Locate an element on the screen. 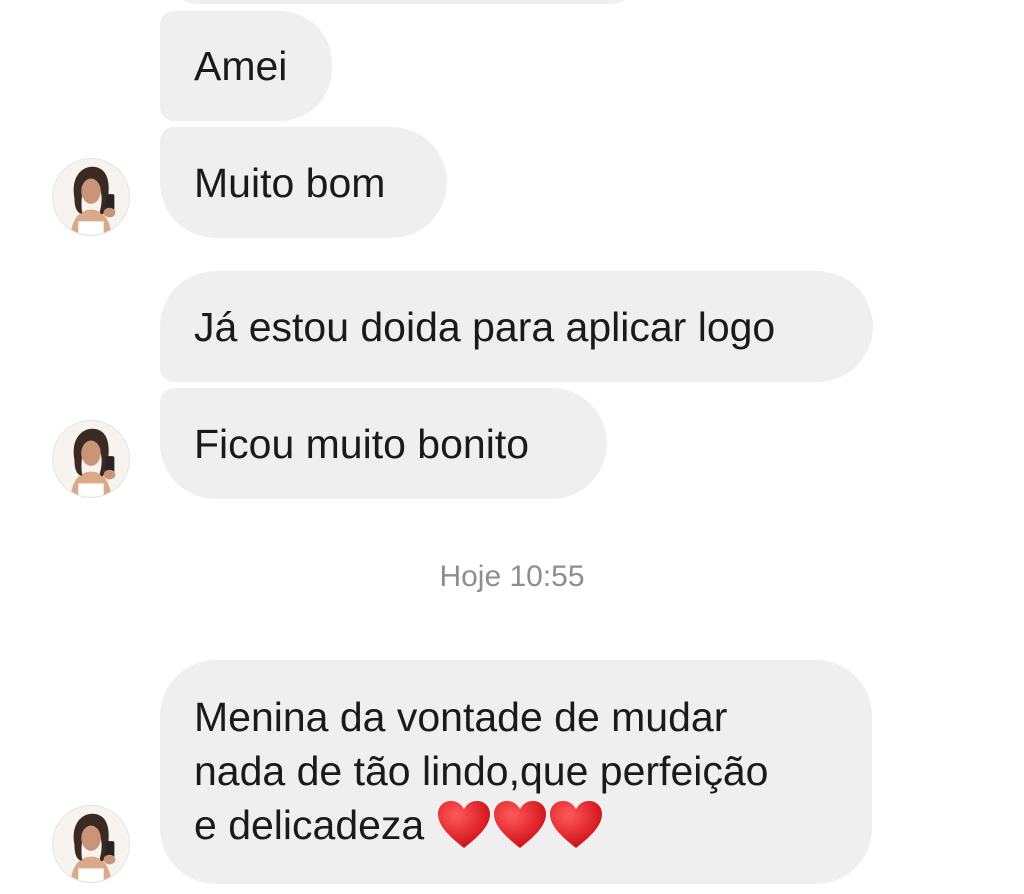  message-bubble: Ficou muito bonito is located at coordinates (383, 443).